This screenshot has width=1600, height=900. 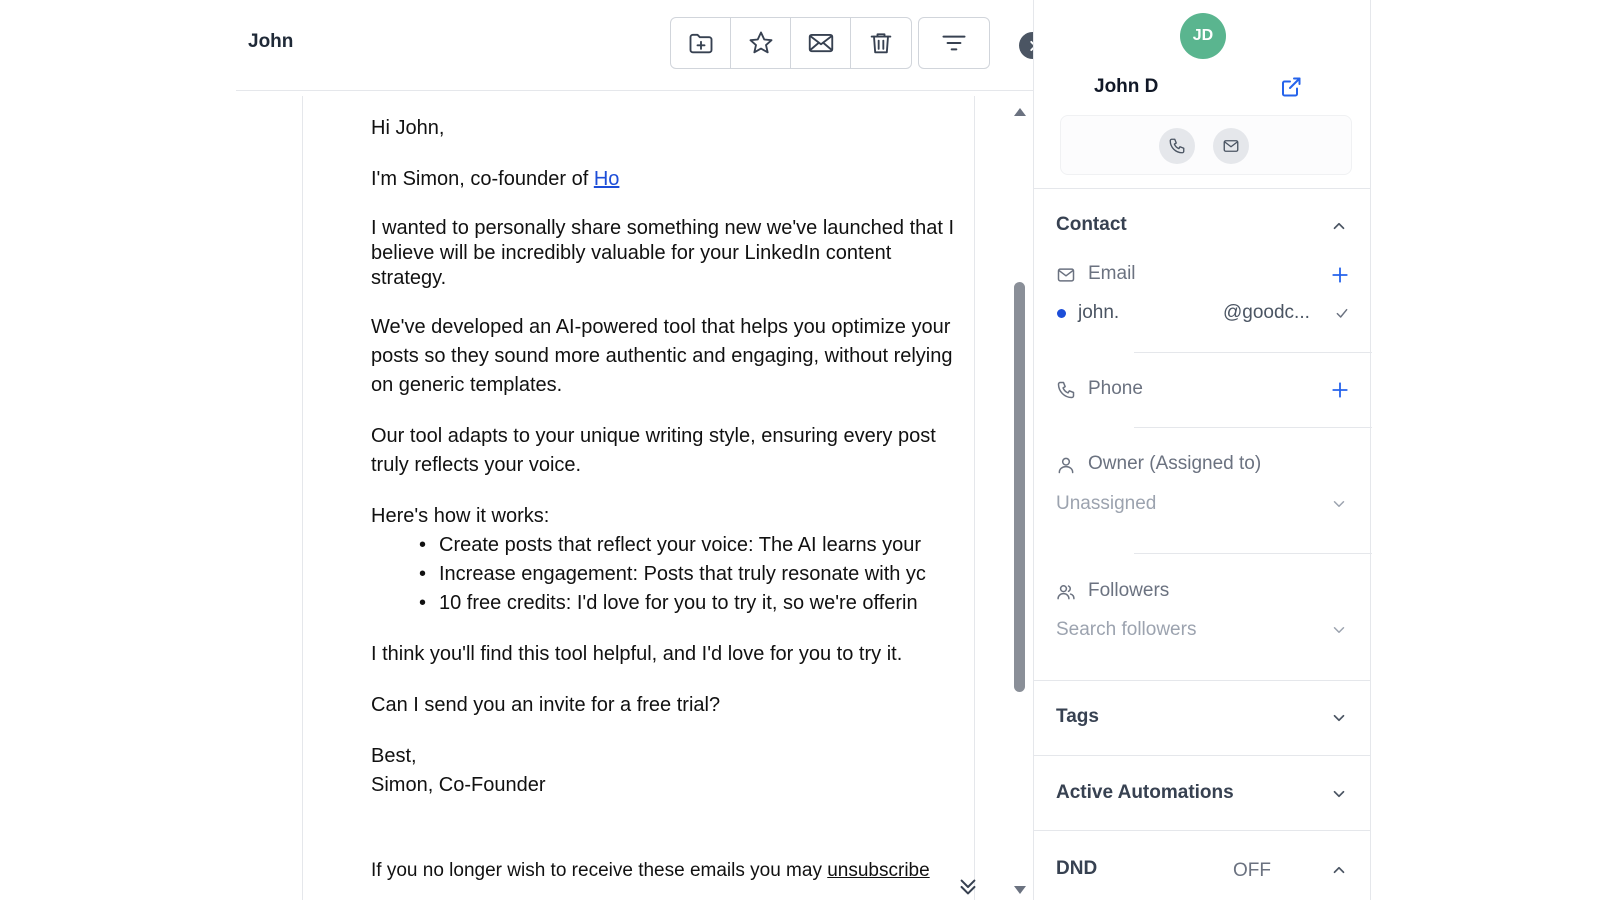 I want to click on scrollbar-thumb, so click(x=1019, y=487).